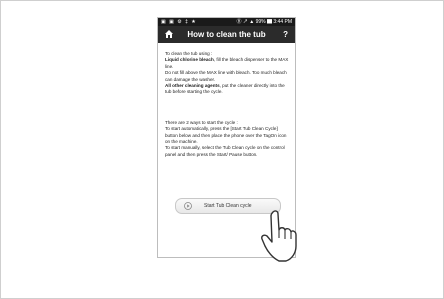  I want to click on start-button-label: Start Tub Clean cycle, so click(228, 206).